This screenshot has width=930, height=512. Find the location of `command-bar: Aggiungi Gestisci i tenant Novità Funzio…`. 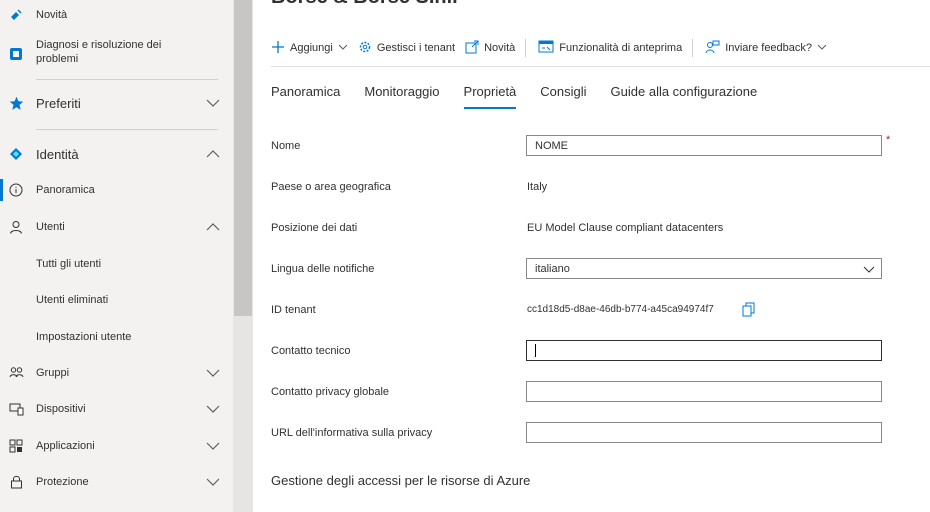

command-bar: Aggiungi Gestisci i tenant Novità Funzio… is located at coordinates (554, 48).